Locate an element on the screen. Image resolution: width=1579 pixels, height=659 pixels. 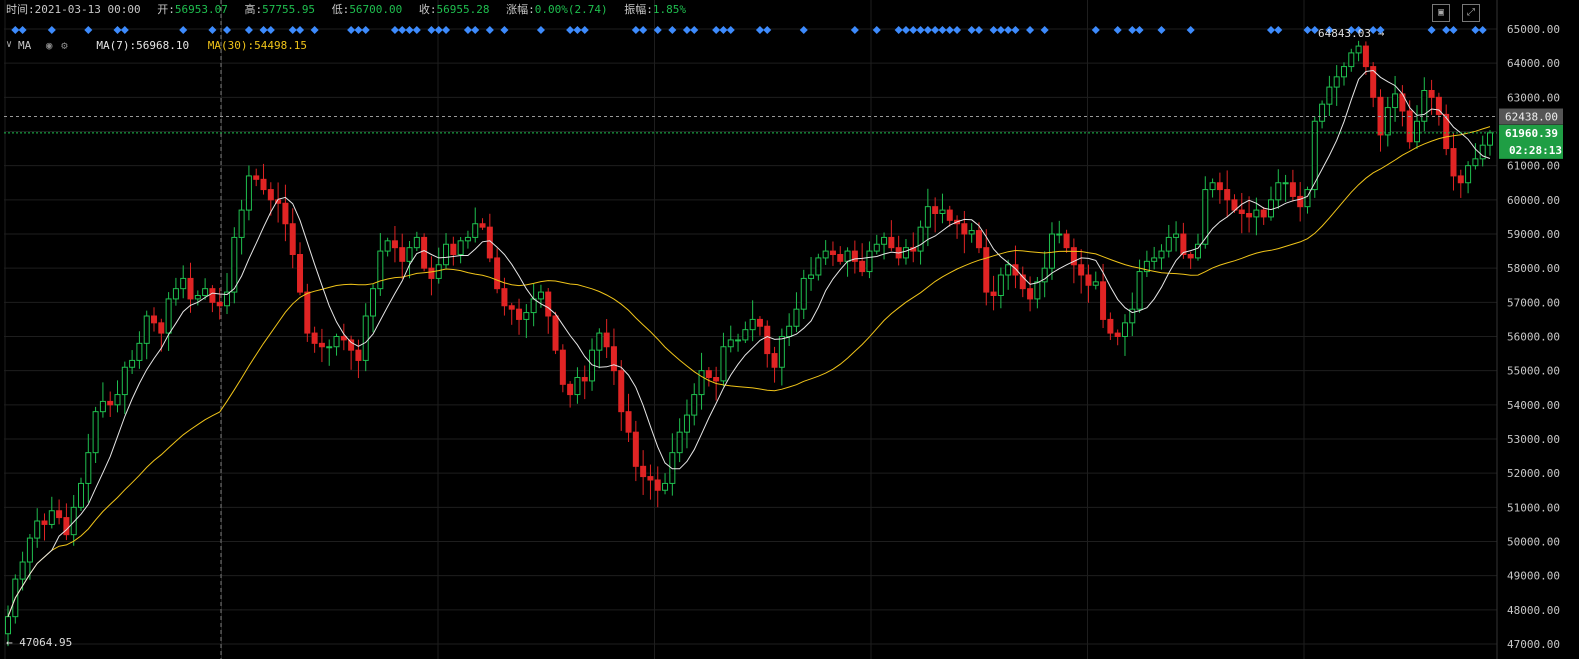
high-value: 57755.95 is located at coordinates (289, 9).